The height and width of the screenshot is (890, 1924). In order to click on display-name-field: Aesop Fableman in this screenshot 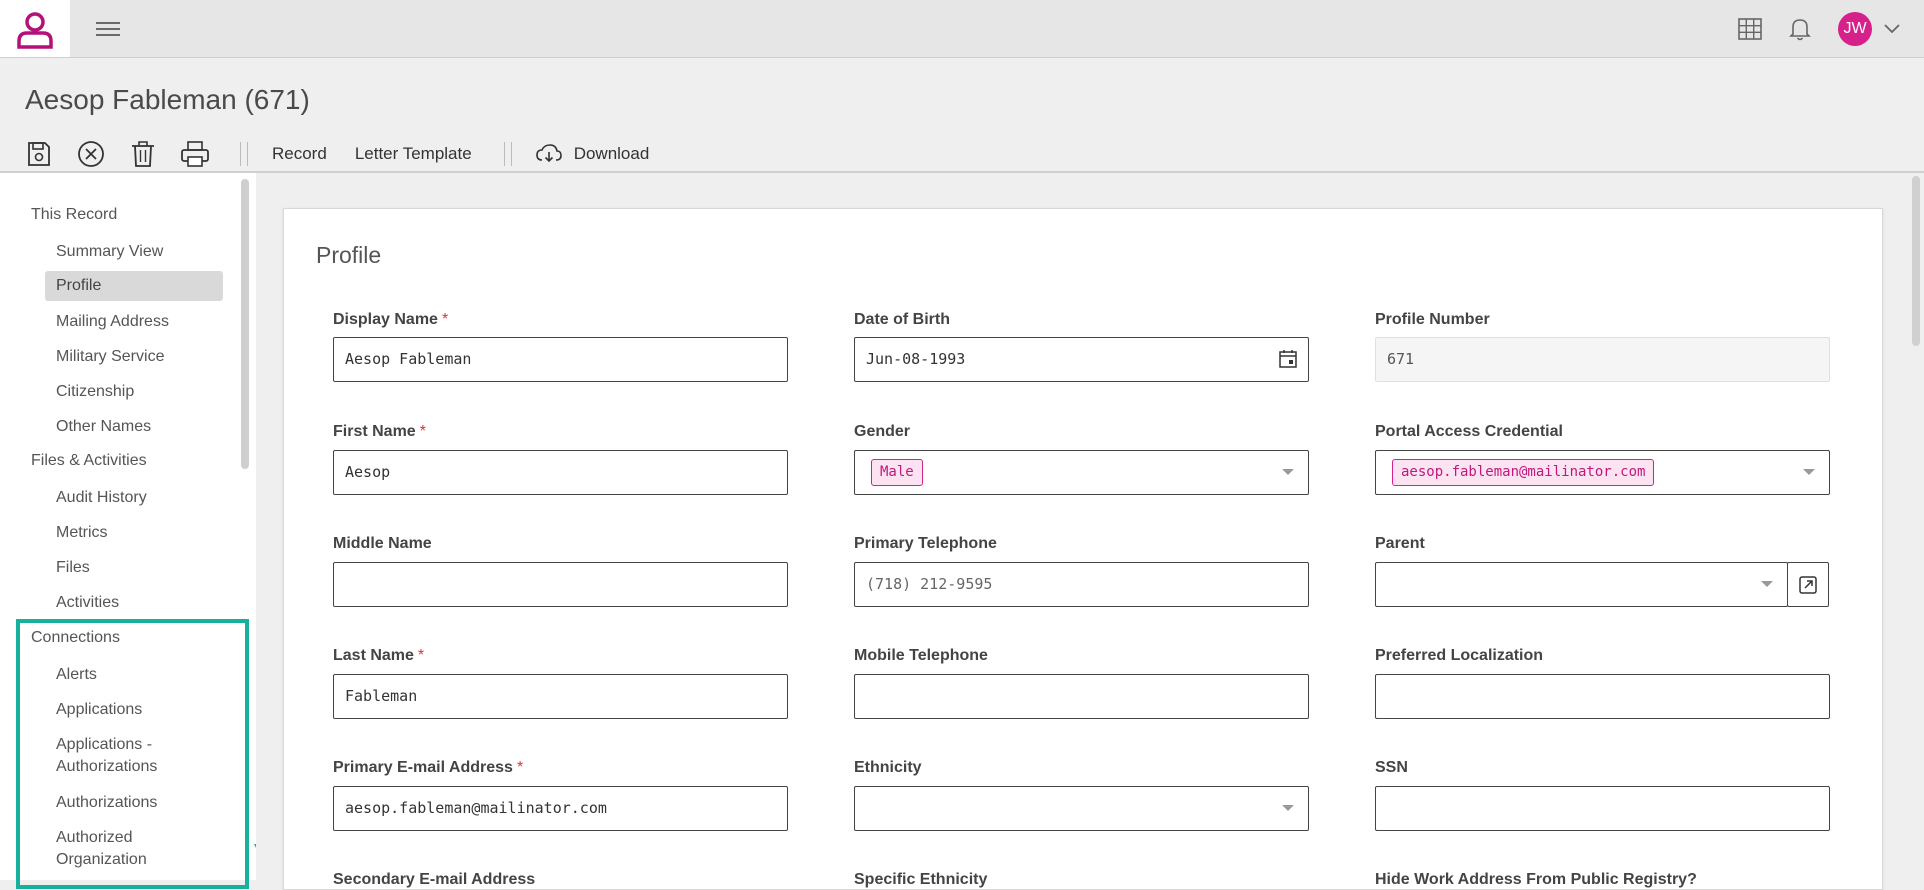, I will do `click(560, 359)`.